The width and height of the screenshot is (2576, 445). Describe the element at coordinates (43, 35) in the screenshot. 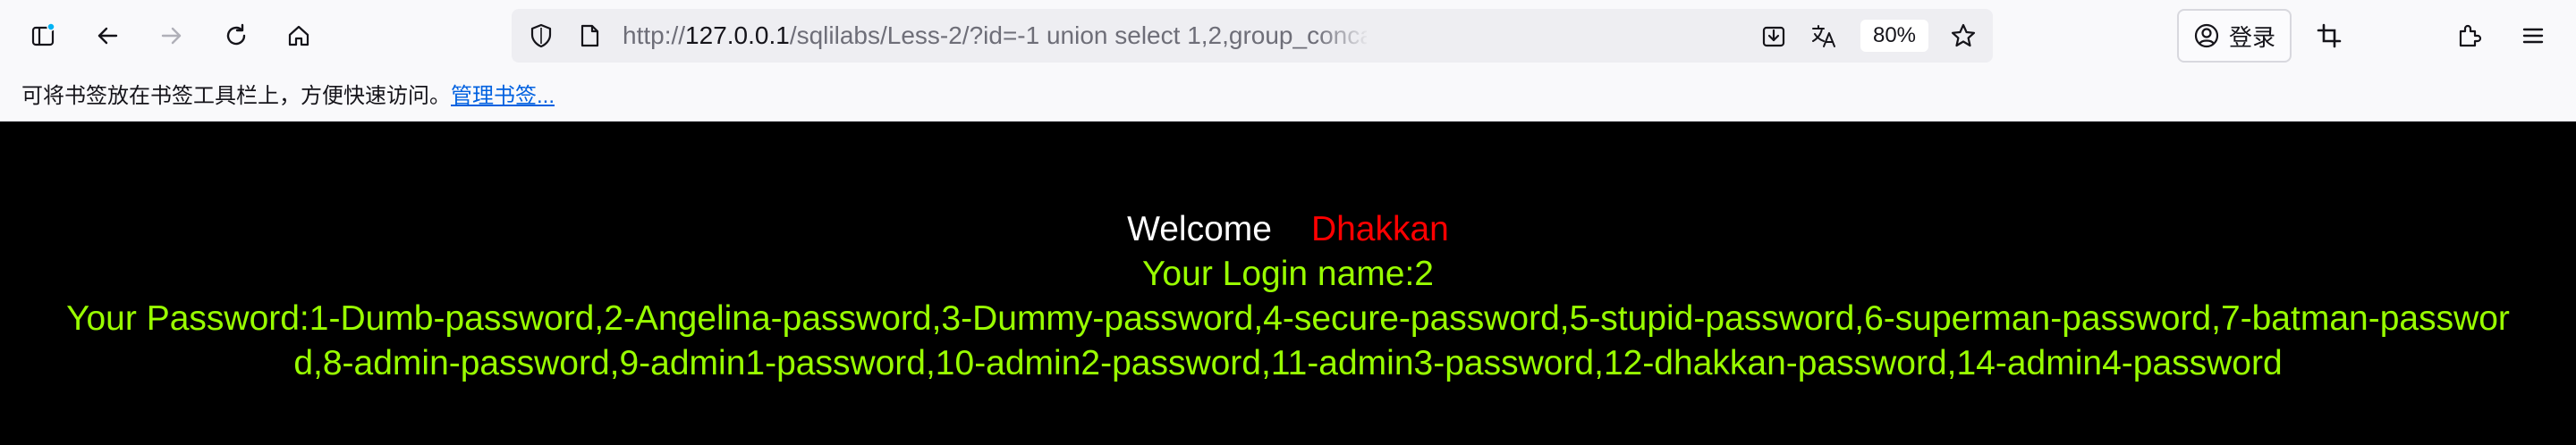

I see `sidebar-icon` at that location.